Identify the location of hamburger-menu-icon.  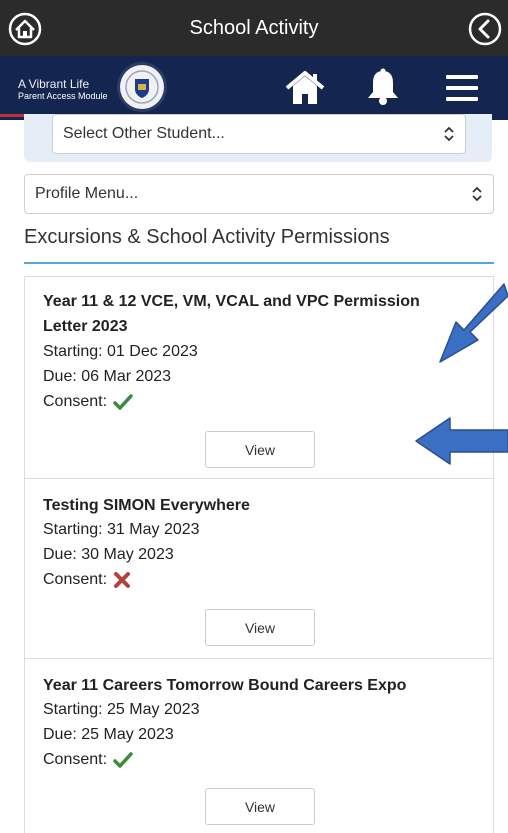
(462, 88).